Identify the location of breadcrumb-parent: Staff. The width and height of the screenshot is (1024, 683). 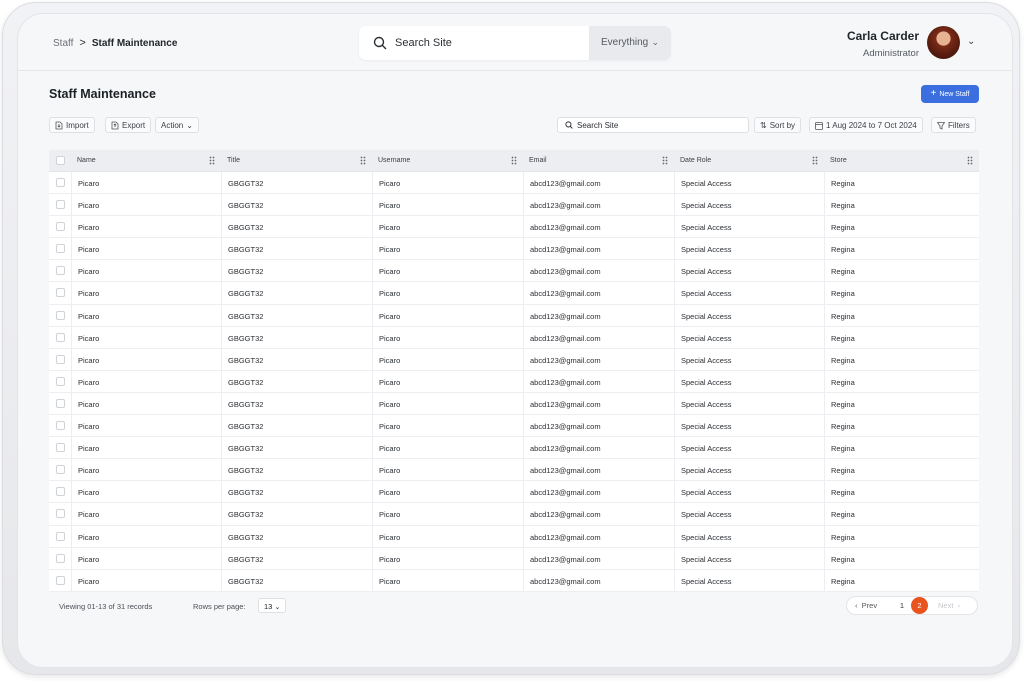
(63, 43).